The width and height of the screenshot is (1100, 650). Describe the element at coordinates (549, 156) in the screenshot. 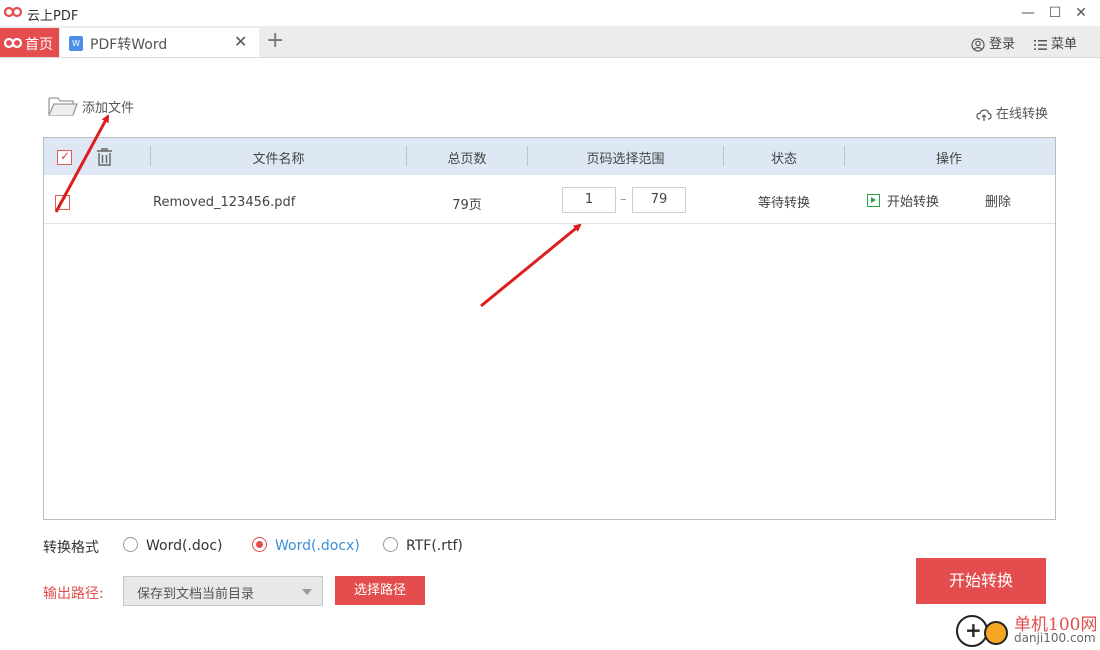

I see `table-header: ✓ 文件名称 总页数 页码选择范围 状态 操作` at that location.